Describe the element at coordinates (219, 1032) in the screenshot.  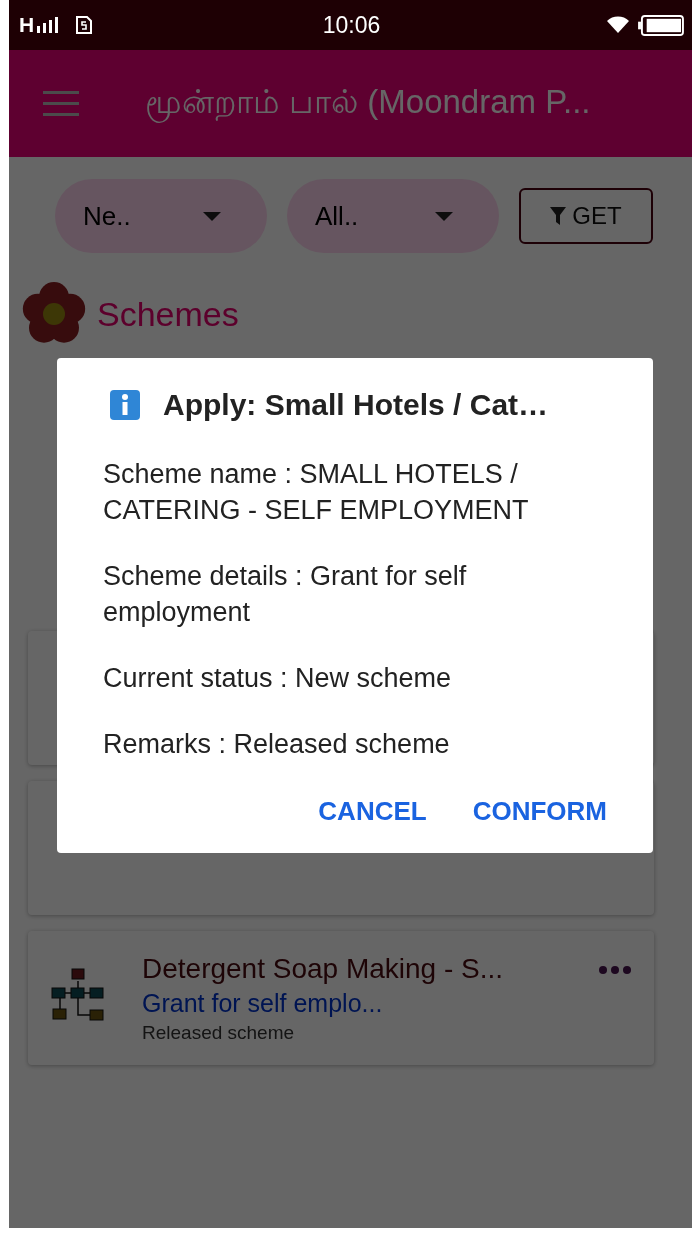
I see `scheme-remarks: Released scheme` at that location.